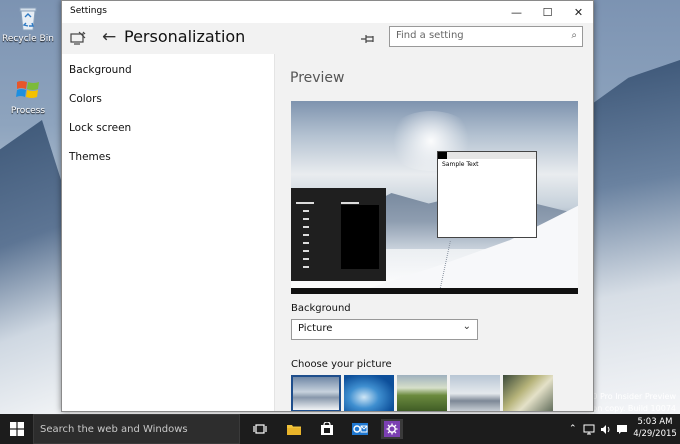 The image size is (680, 444). I want to click on outlook-icon, so click(360, 429).